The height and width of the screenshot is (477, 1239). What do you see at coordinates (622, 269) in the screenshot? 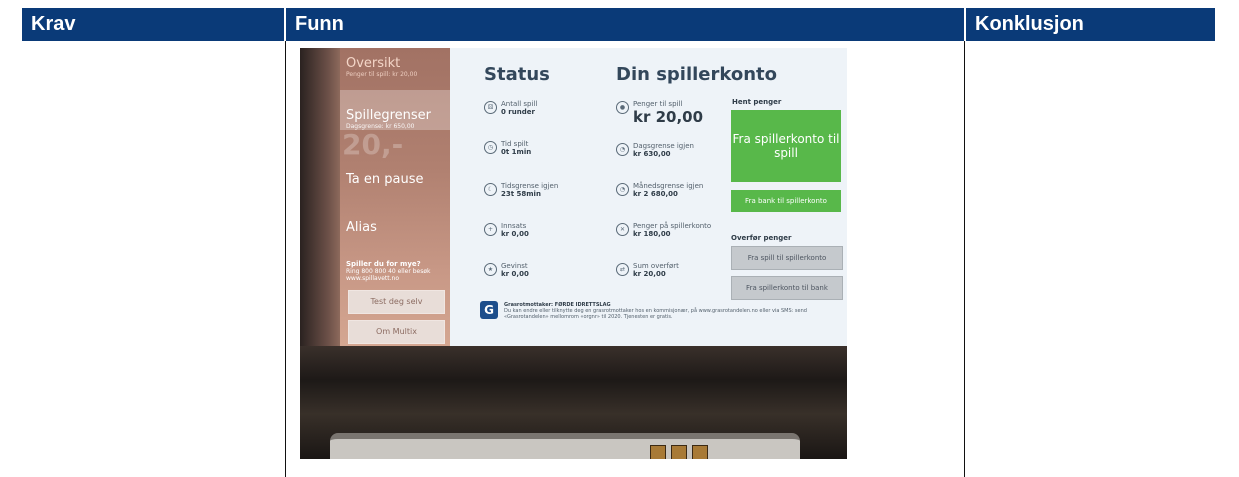
I see `transfer-icon: ⇄` at bounding box center [622, 269].